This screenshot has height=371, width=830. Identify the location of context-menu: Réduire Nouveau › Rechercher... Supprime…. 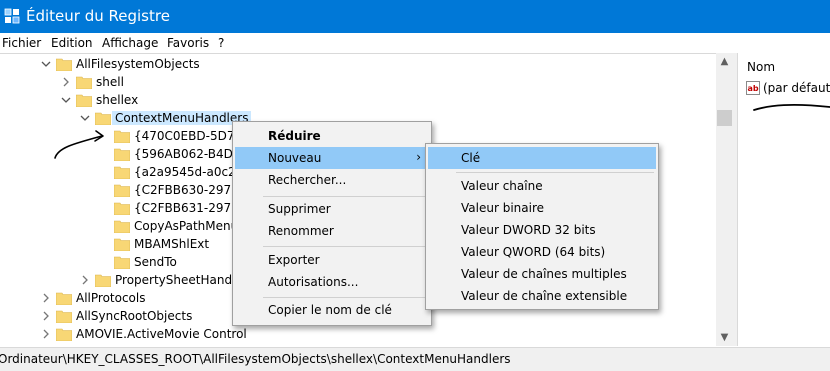
(332, 223).